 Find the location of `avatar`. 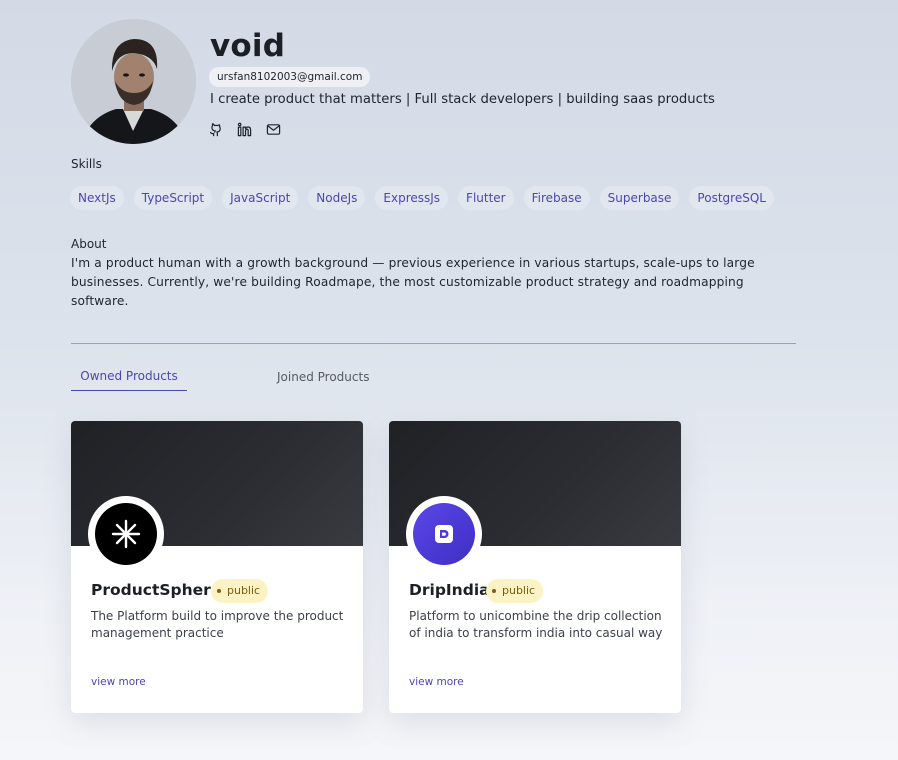

avatar is located at coordinates (133, 81).